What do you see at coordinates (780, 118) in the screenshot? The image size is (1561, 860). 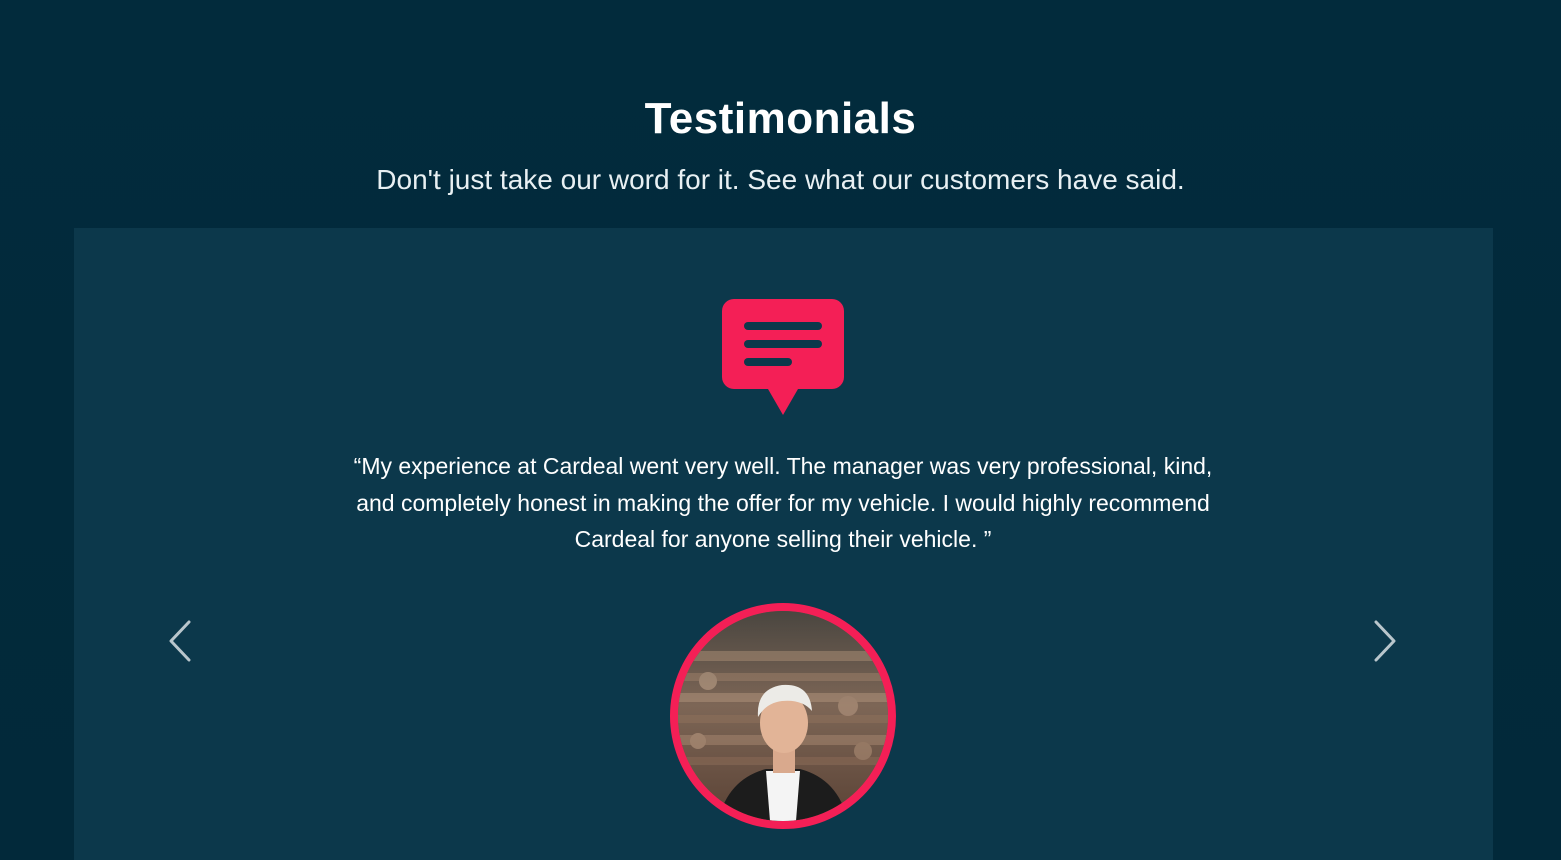 I see `section-title: Testimonials` at bounding box center [780, 118].